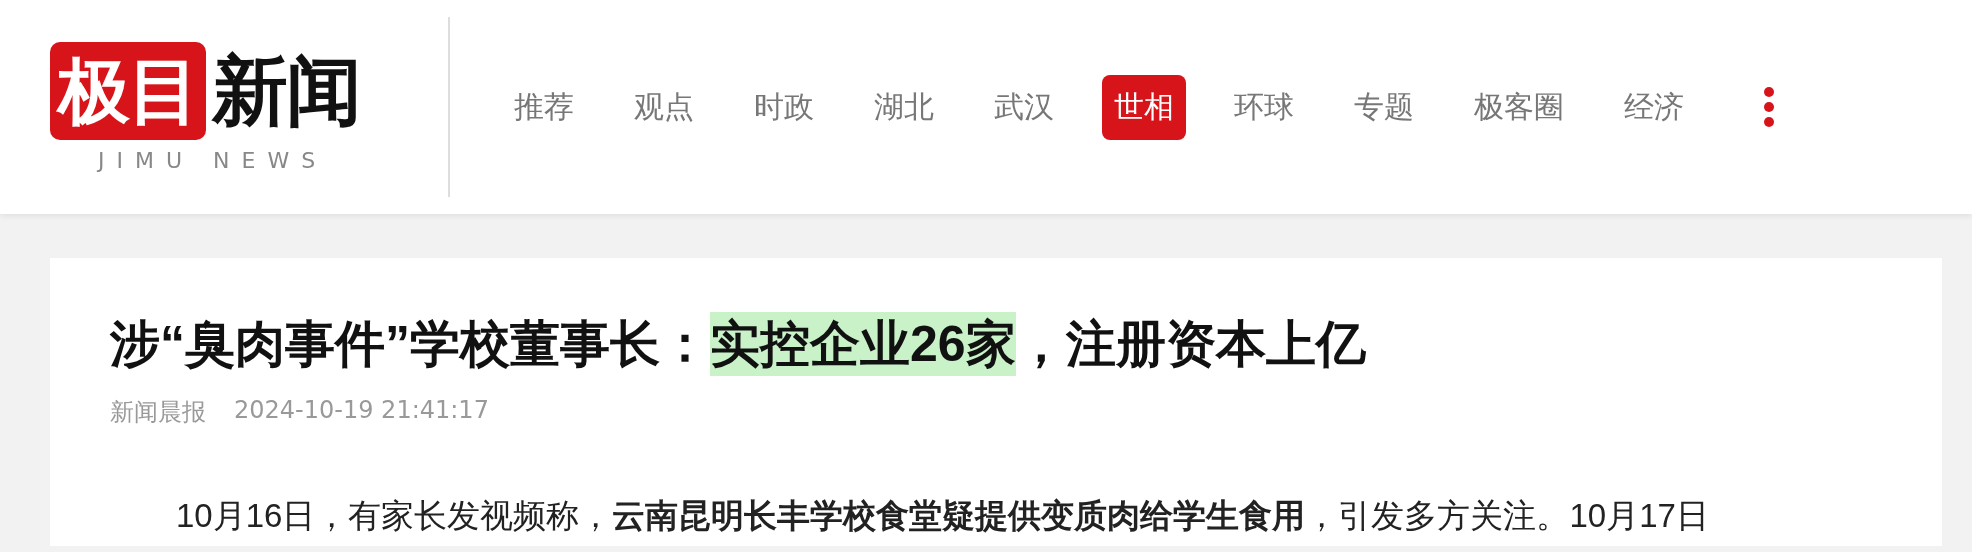 This screenshot has width=1972, height=552. Describe the element at coordinates (904, 107) in the screenshot. I see `nav-tab: 湖北` at that location.